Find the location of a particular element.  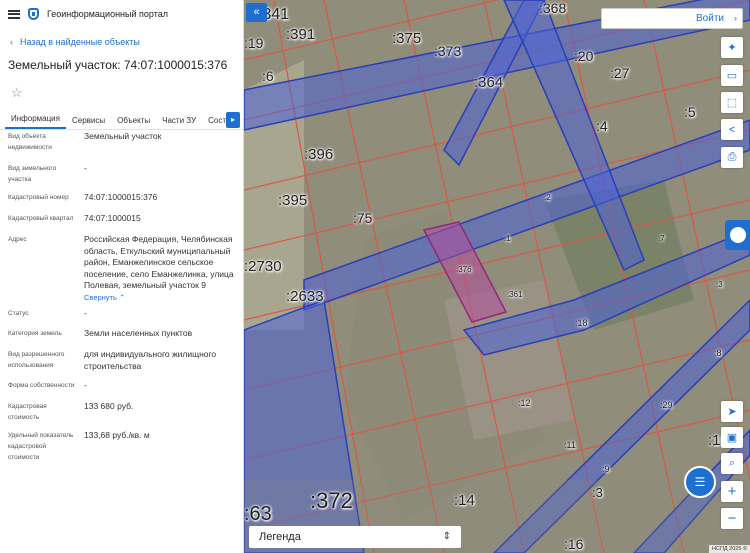

menu-icon is located at coordinates (14, 14).